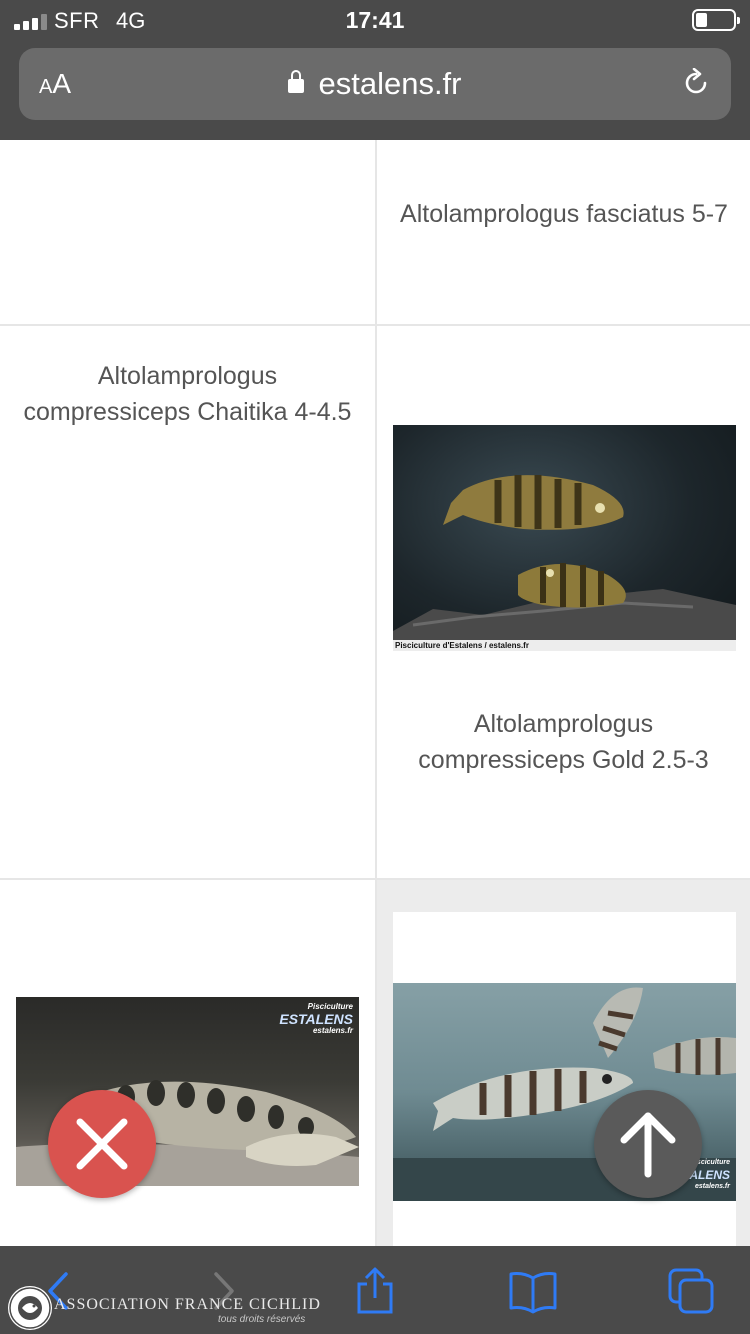 The image size is (750, 1334). I want to click on close-button, so click(102, 1144).